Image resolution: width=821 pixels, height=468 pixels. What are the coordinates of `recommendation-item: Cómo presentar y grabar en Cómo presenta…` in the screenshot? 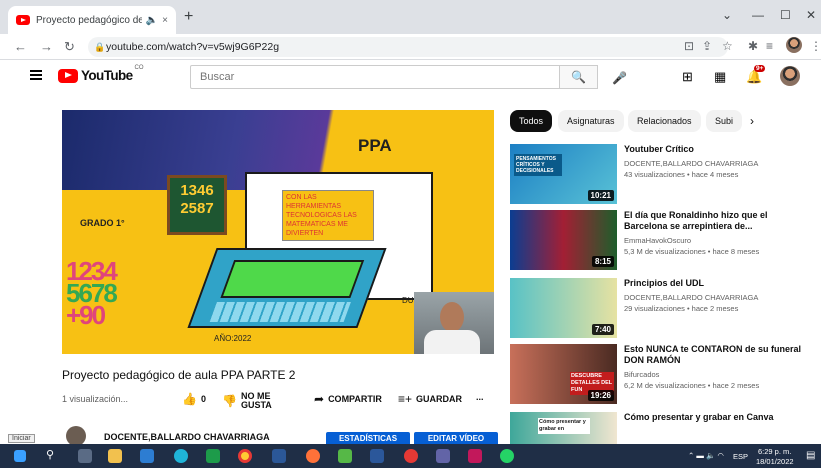 It's located at (660, 428).